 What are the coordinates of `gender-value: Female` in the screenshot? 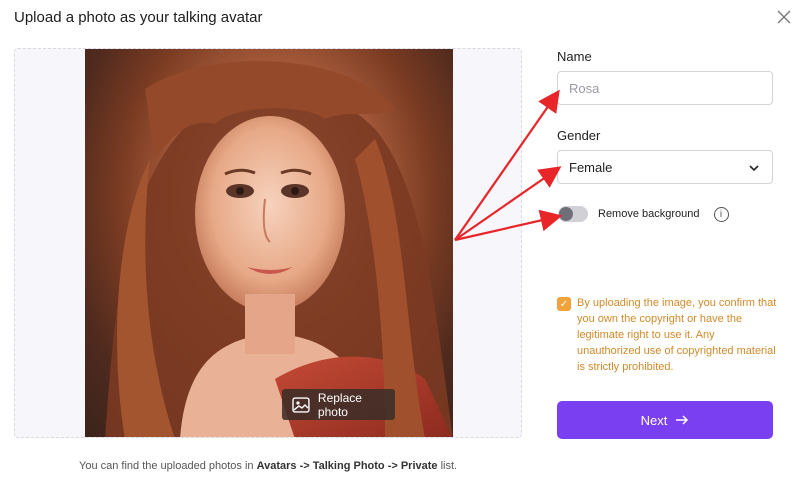 It's located at (591, 167).